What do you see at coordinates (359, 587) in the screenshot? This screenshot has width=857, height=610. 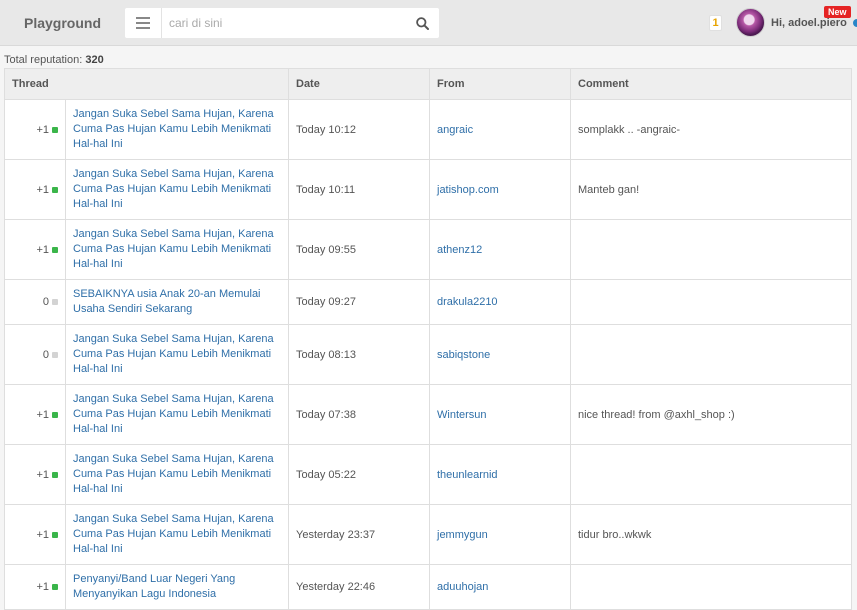 I see `date-cell: Yesterday 22:46` at bounding box center [359, 587].